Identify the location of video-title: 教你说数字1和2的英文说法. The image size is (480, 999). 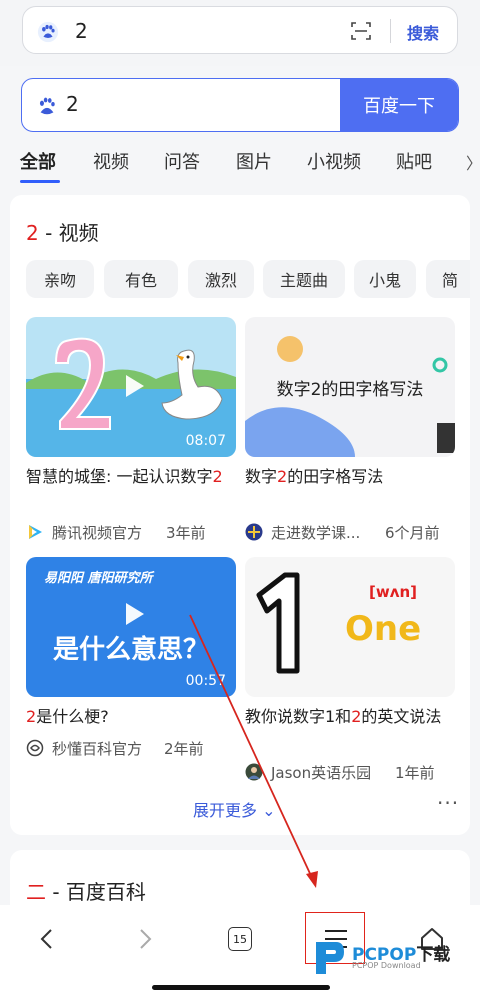
(352, 717).